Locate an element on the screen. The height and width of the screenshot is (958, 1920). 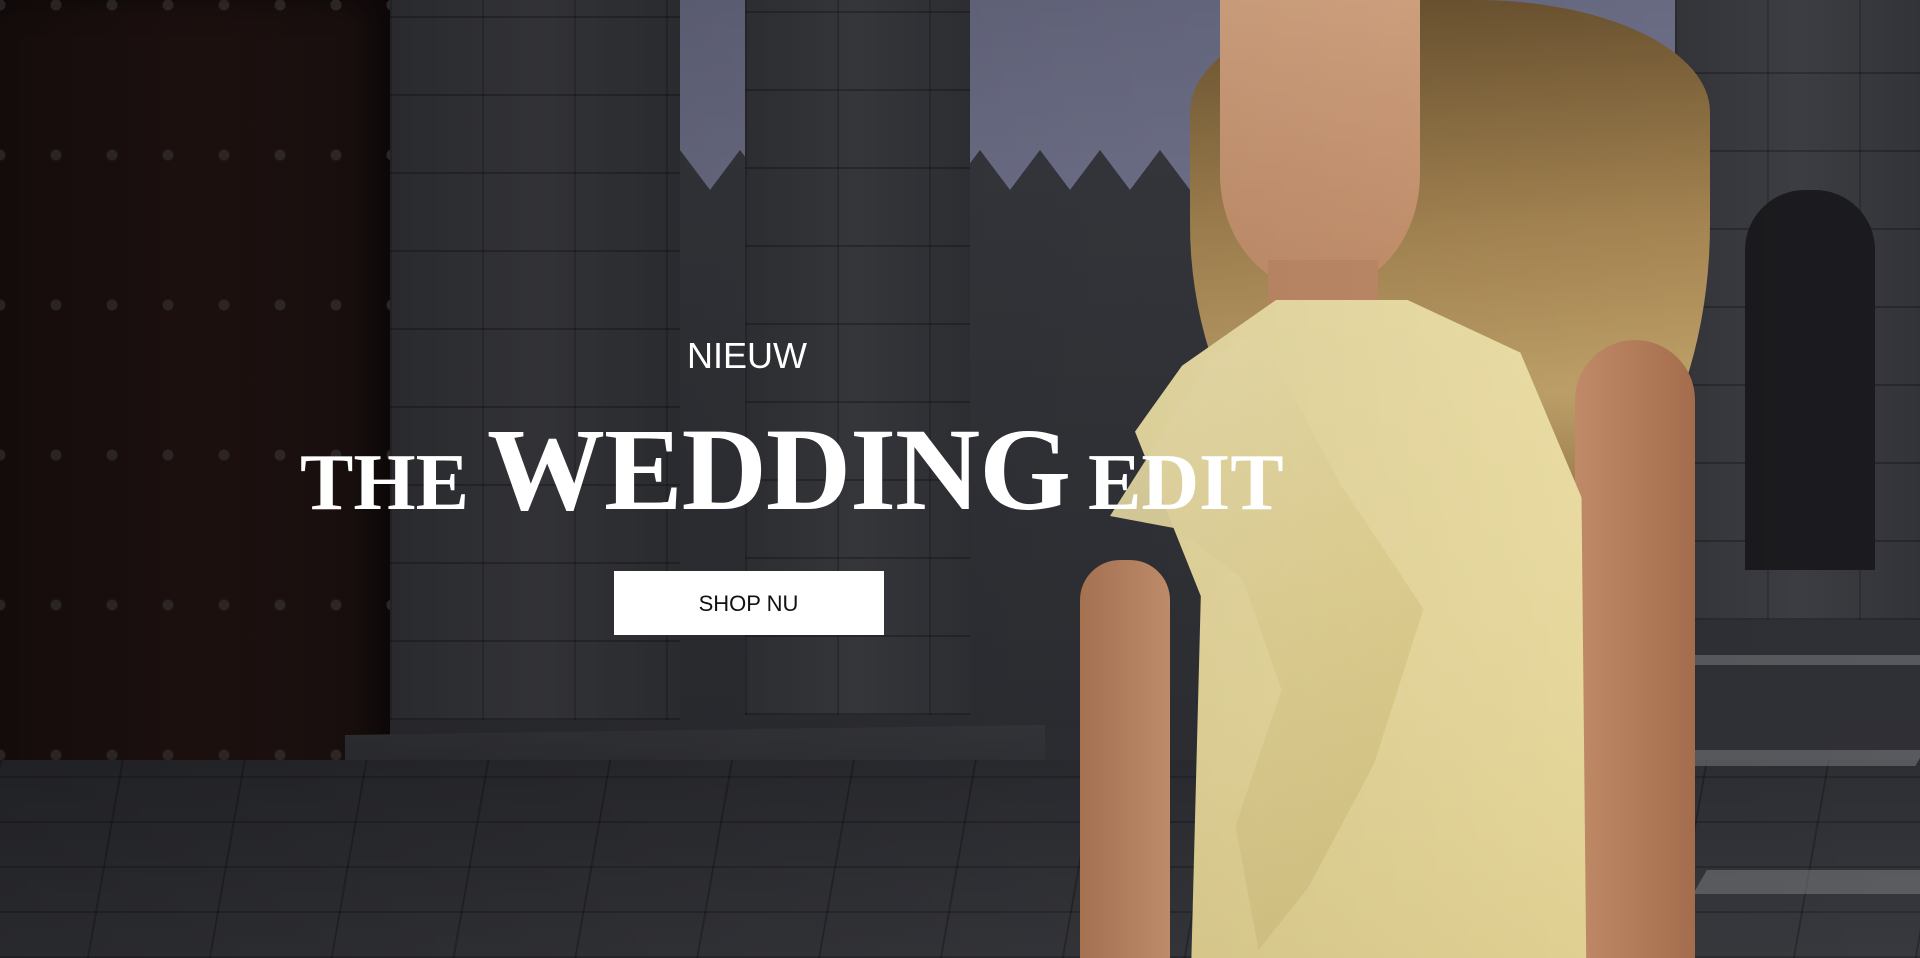
hero-headline: THE WEDDING EDIT is located at coordinates (792, 470).